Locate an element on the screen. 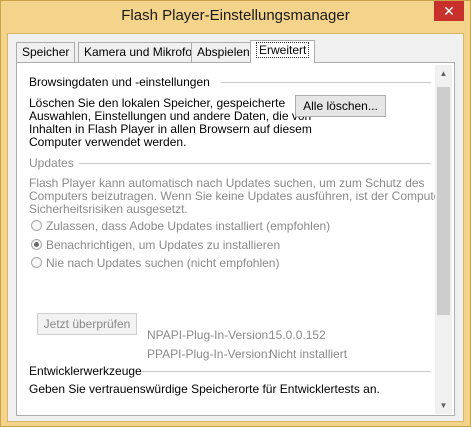 Image resolution: width=471 pixels, height=427 pixels. browsing-heading: Browsingdaten und -einstellungen is located at coordinates (119, 82).